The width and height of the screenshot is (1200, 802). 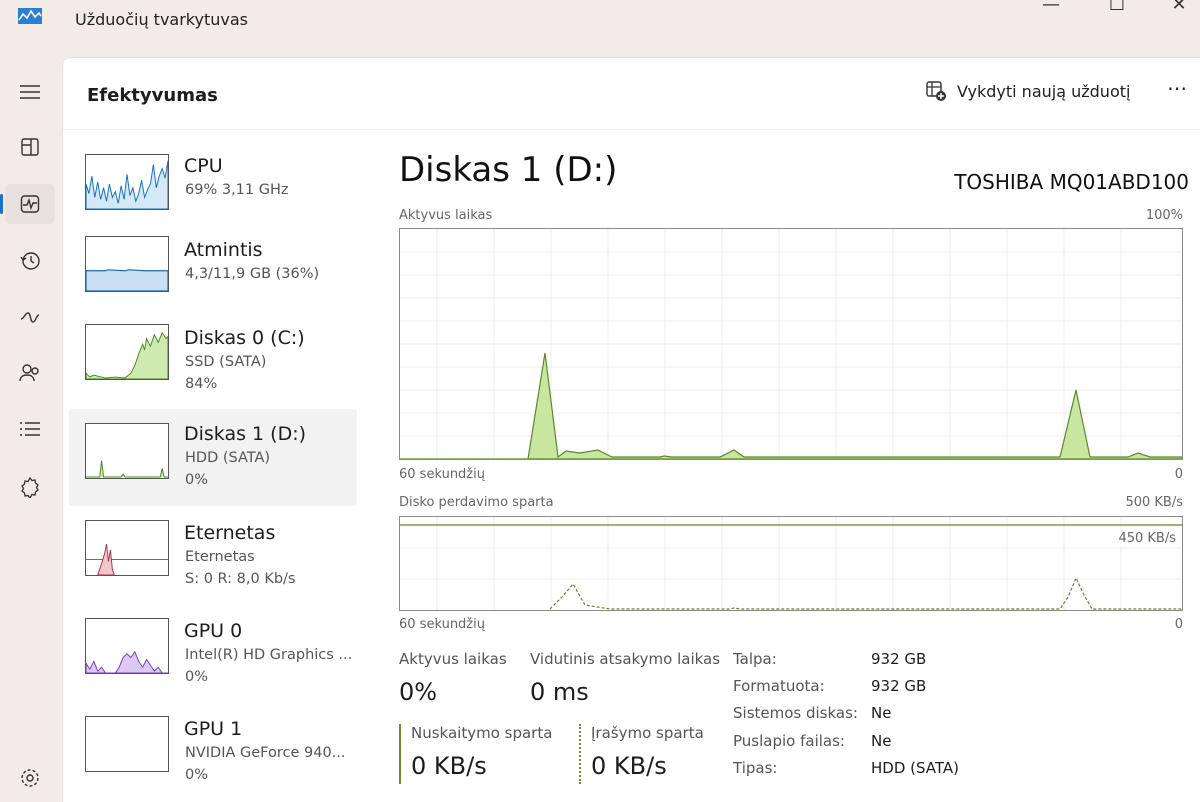 What do you see at coordinates (152, 95) in the screenshot?
I see `page-title: Efektyvumas` at bounding box center [152, 95].